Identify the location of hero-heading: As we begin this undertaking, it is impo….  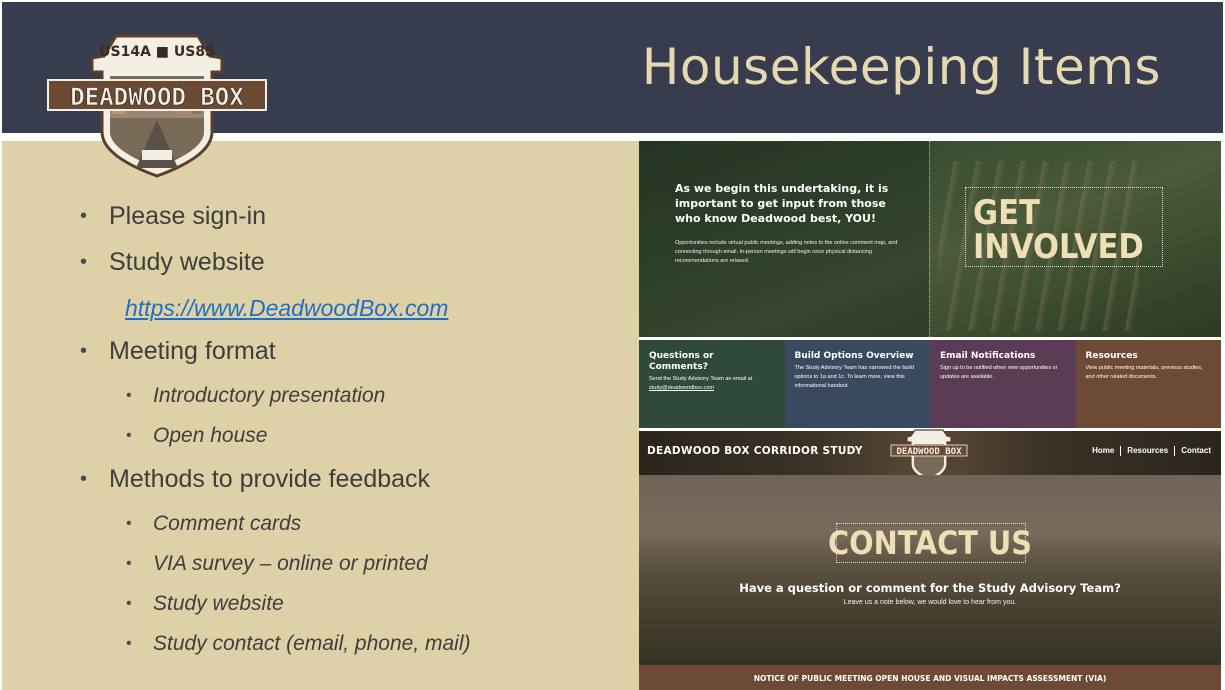
(782, 203).